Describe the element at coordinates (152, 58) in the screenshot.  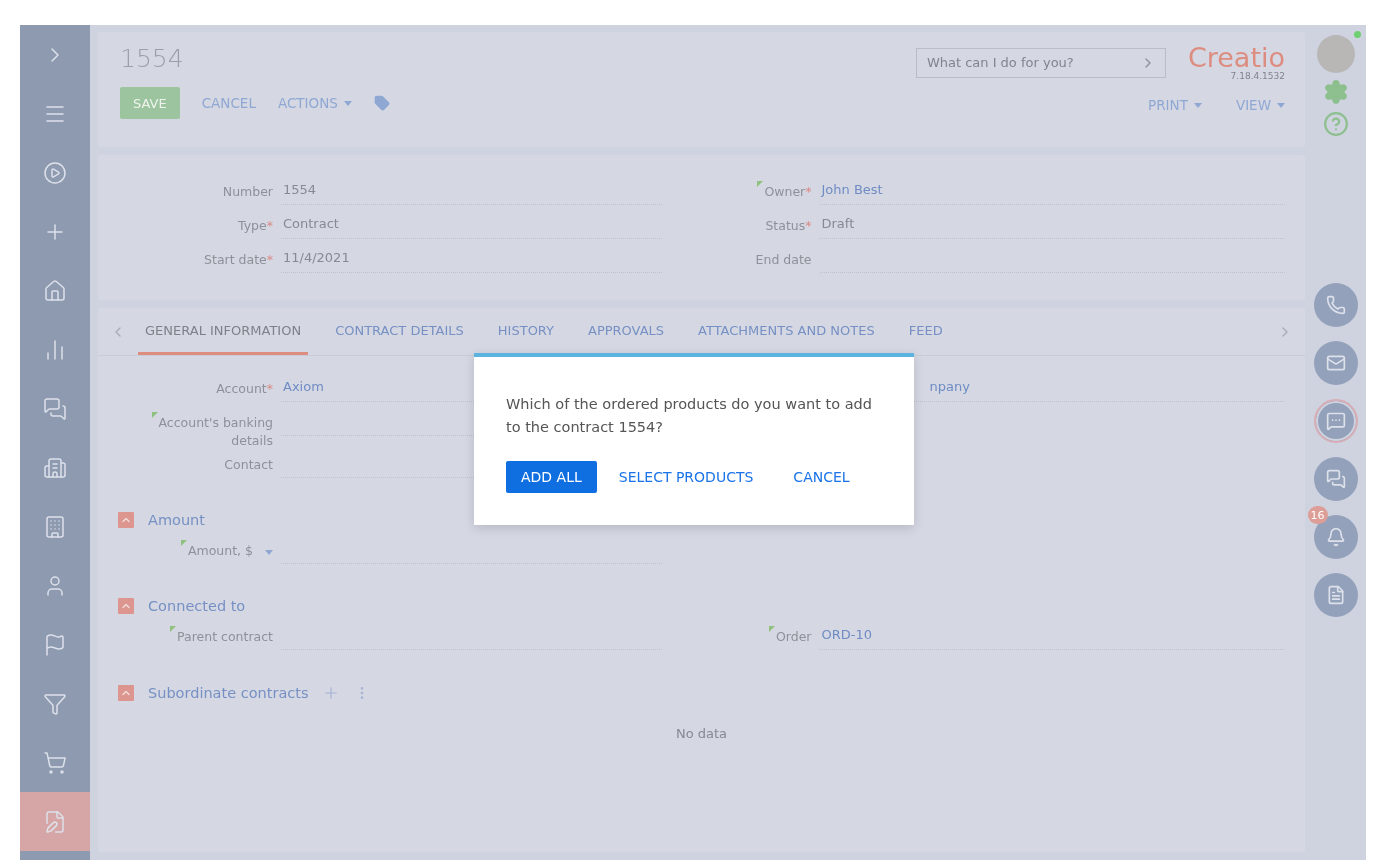
I see `page-title: 1554` at that location.